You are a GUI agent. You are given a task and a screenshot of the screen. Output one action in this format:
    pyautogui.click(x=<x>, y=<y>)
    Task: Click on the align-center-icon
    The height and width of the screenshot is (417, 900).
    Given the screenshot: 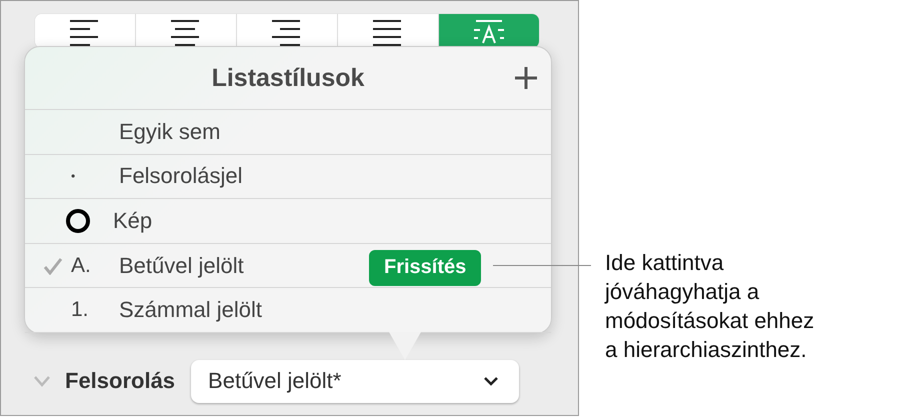 What is the action you would take?
    pyautogui.click(x=186, y=33)
    